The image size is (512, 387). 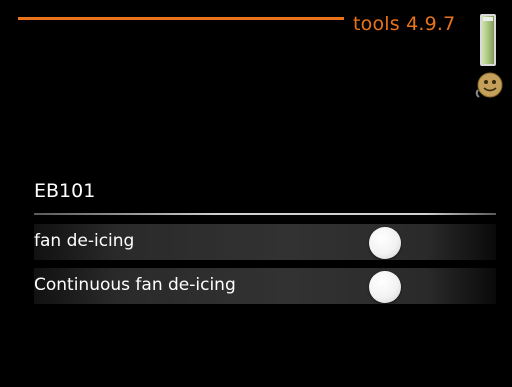 What do you see at coordinates (135, 285) in the screenshot?
I see `setting-label: Continuous fan de-icing` at bounding box center [135, 285].